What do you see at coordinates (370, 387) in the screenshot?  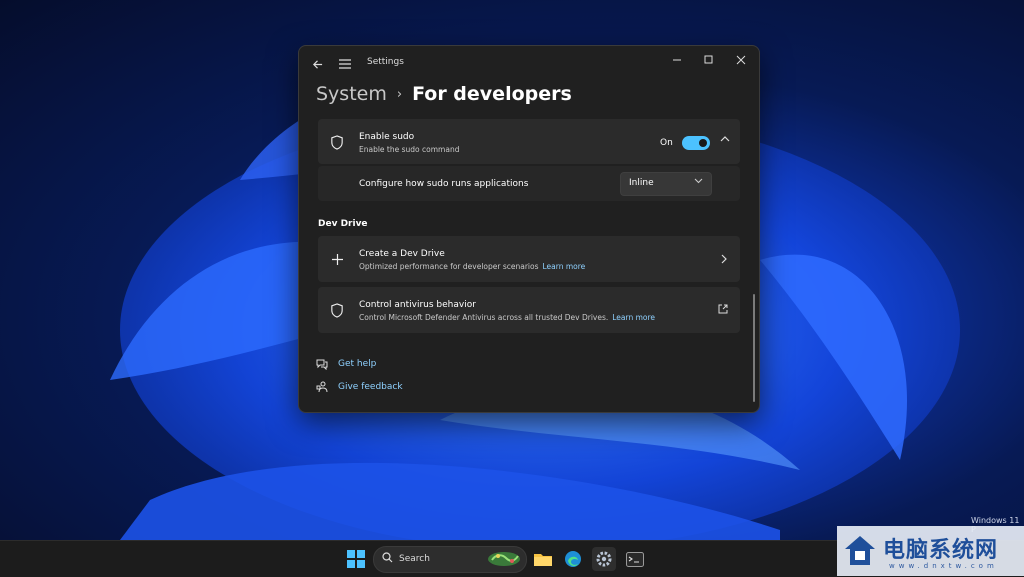 I see `give-feedback-label: Give feedback` at bounding box center [370, 387].